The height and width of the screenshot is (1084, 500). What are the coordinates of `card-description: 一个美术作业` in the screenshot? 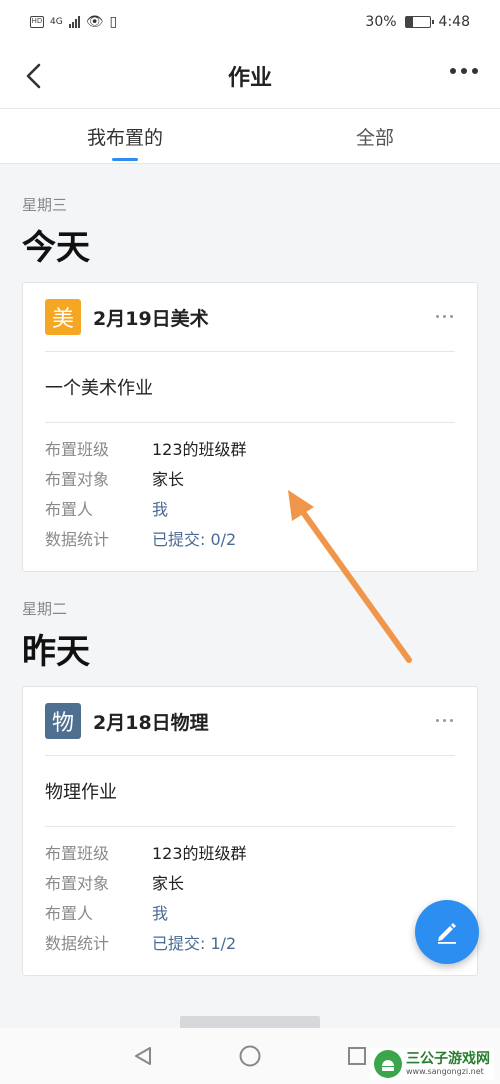 It's located at (99, 388).